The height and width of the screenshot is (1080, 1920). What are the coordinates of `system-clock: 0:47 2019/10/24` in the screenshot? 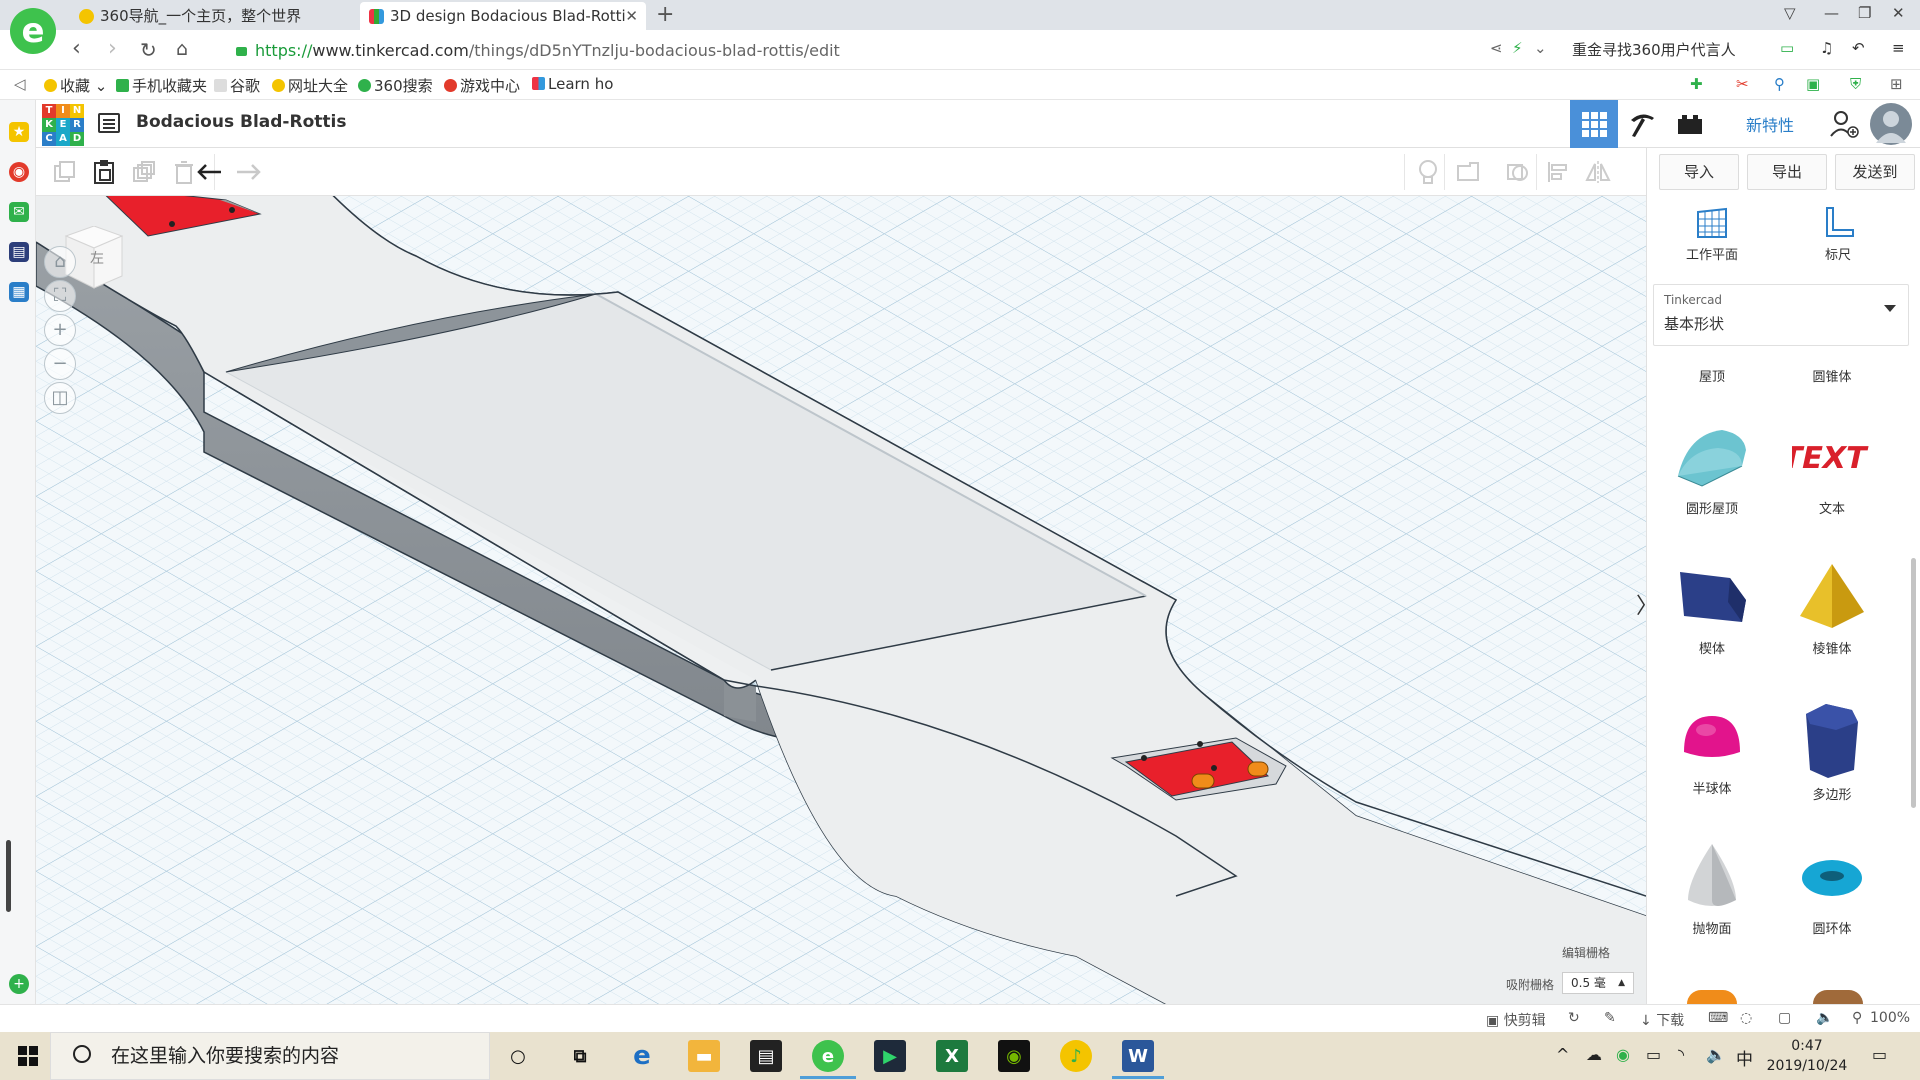 It's located at (1807, 1056).